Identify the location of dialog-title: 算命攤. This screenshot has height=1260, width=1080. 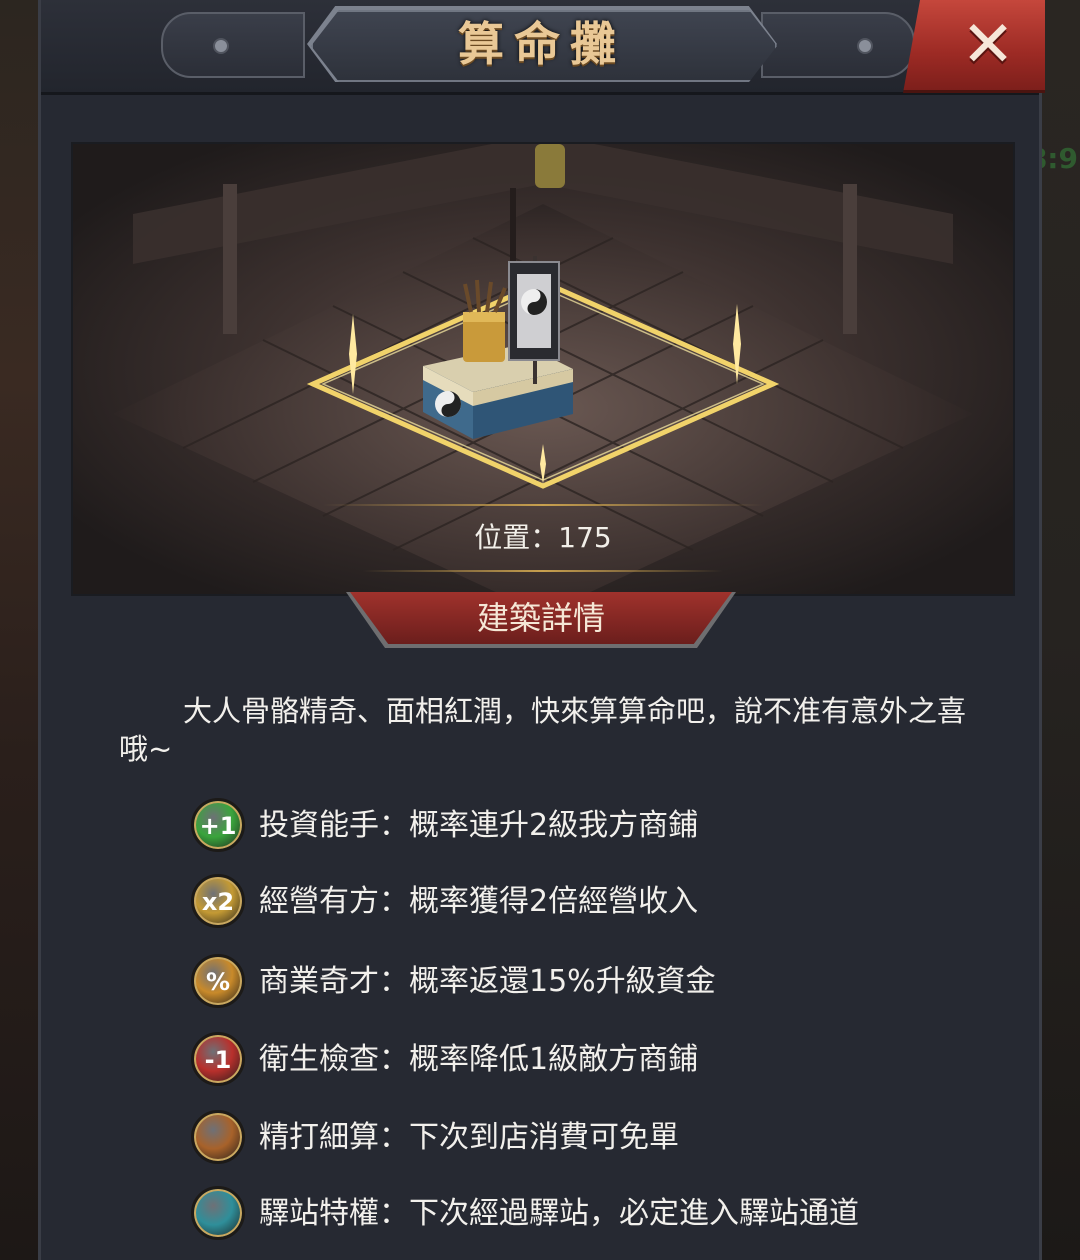
(542, 44).